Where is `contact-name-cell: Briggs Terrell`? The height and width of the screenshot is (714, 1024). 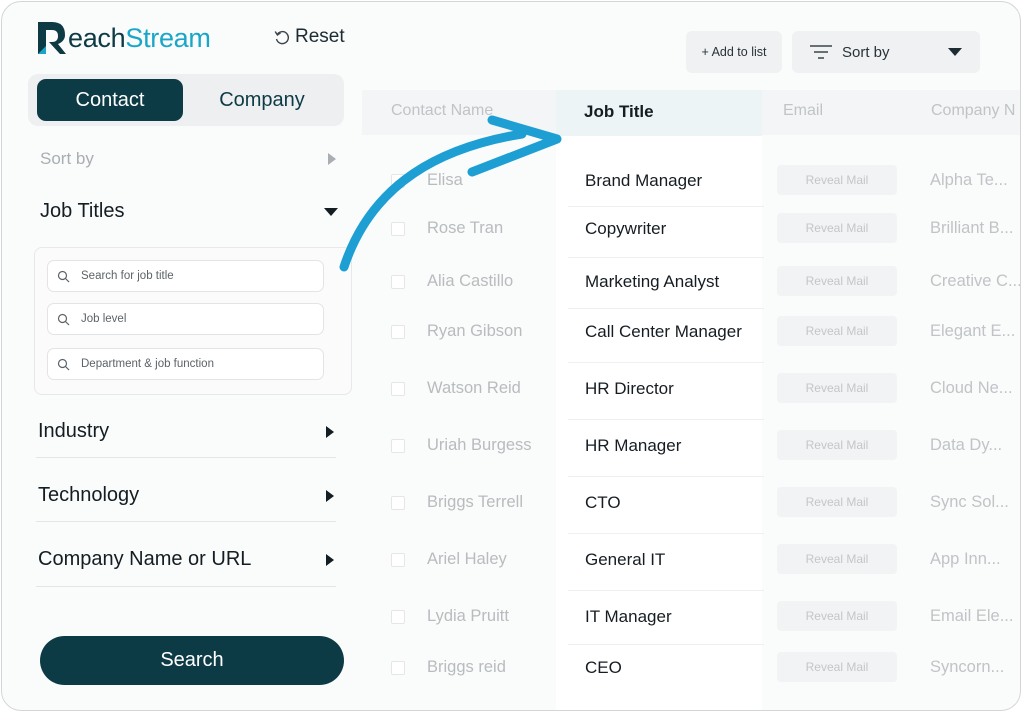 contact-name-cell: Briggs Terrell is located at coordinates (475, 502).